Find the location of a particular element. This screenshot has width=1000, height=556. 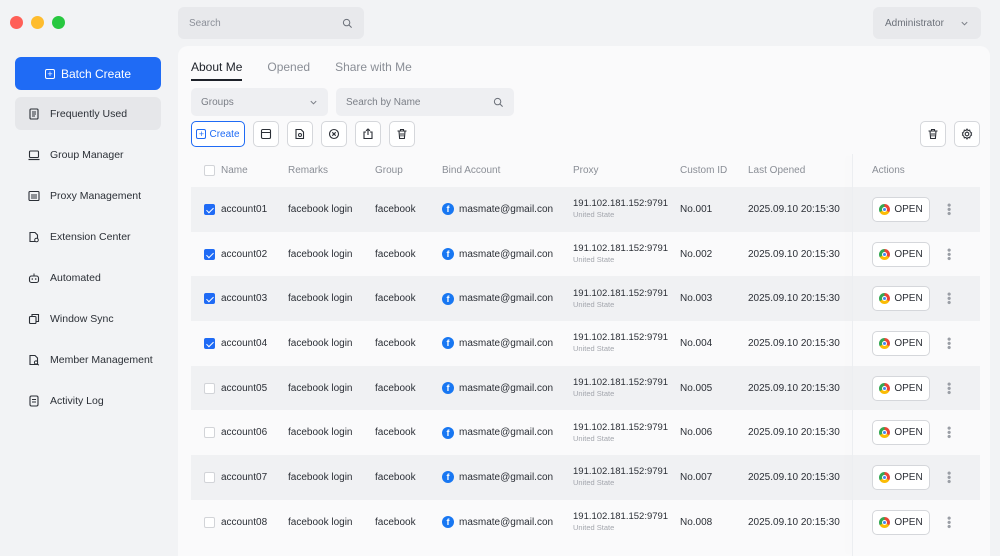

batch-create-button: + Batch Create is located at coordinates (88, 73).